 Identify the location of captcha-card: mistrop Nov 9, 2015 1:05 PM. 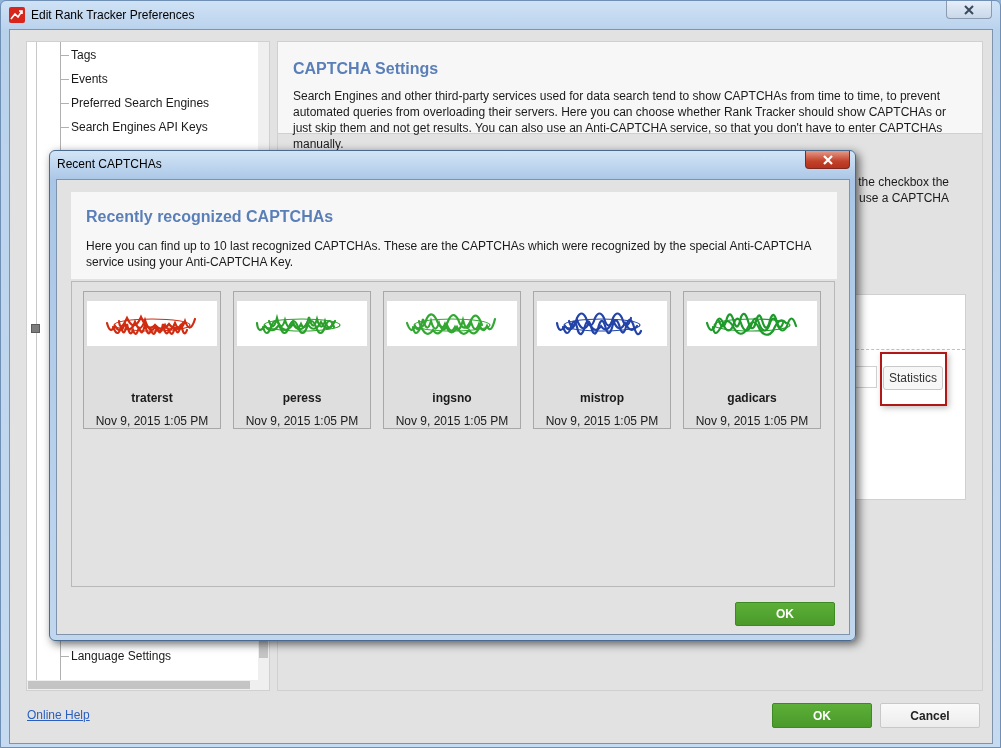
(602, 360).